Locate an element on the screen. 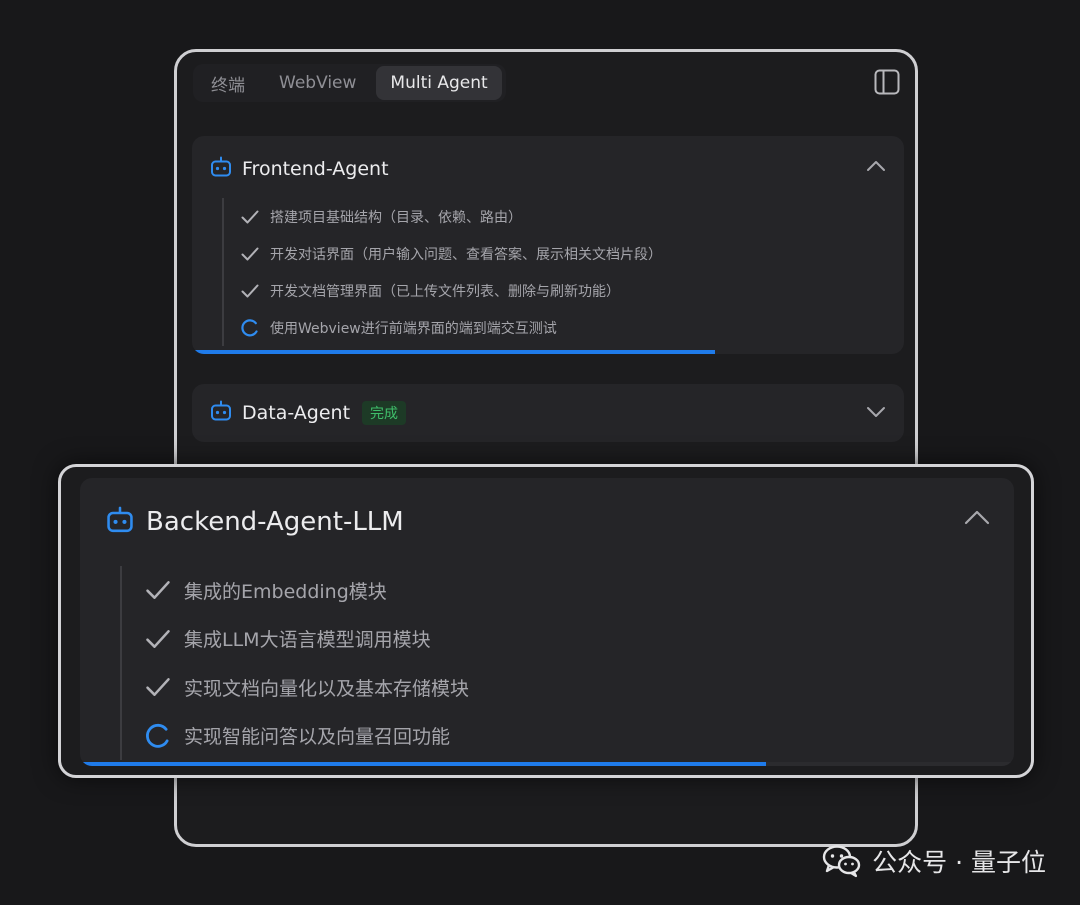 This screenshot has width=1080, height=905. list-item: 实现智能问答以及向量召回功能 is located at coordinates (306, 736).